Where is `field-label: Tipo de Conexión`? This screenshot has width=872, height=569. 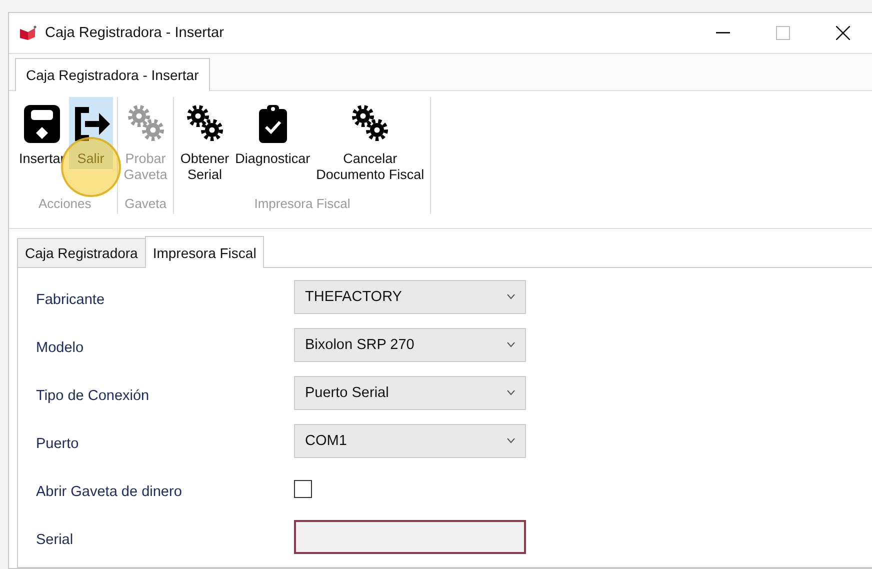
field-label: Tipo de Conexión is located at coordinates (93, 395).